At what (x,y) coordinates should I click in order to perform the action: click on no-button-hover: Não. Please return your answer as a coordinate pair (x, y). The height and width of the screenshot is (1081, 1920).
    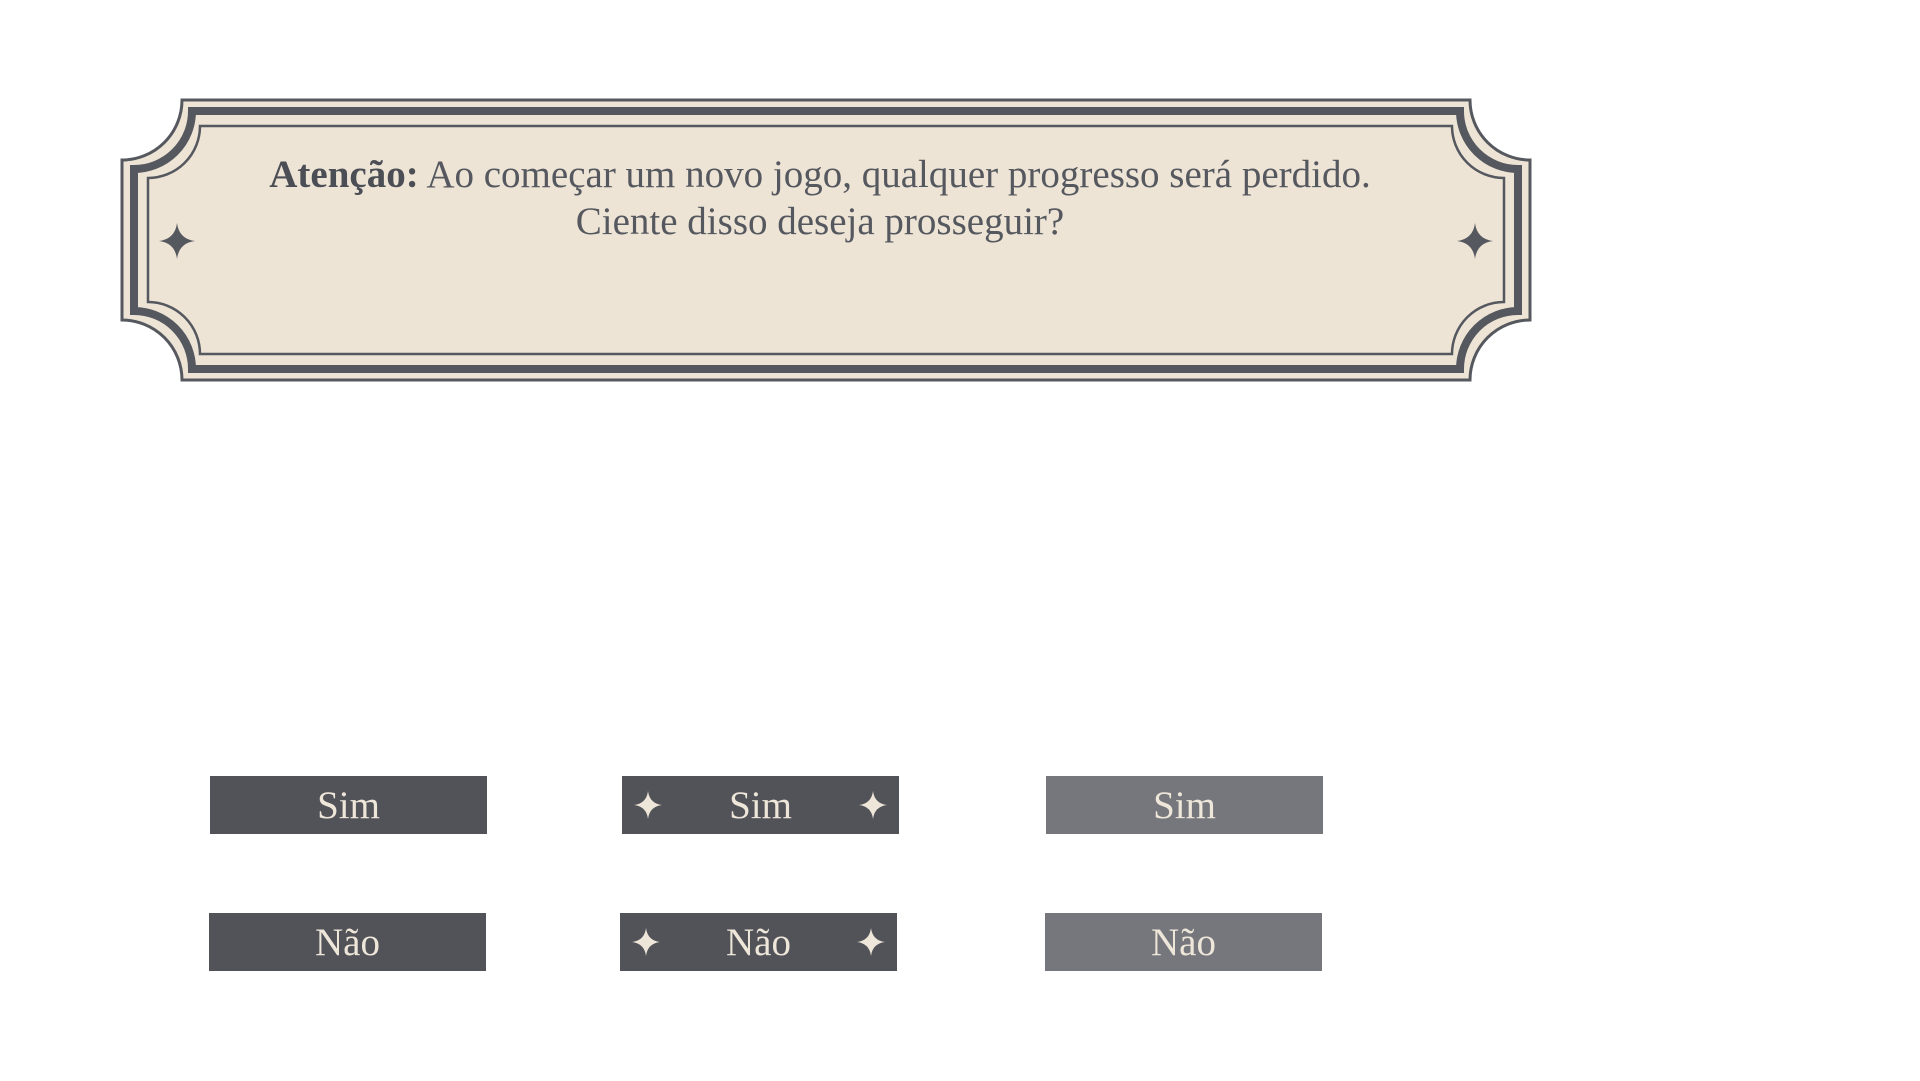
    Looking at the image, I should click on (758, 942).